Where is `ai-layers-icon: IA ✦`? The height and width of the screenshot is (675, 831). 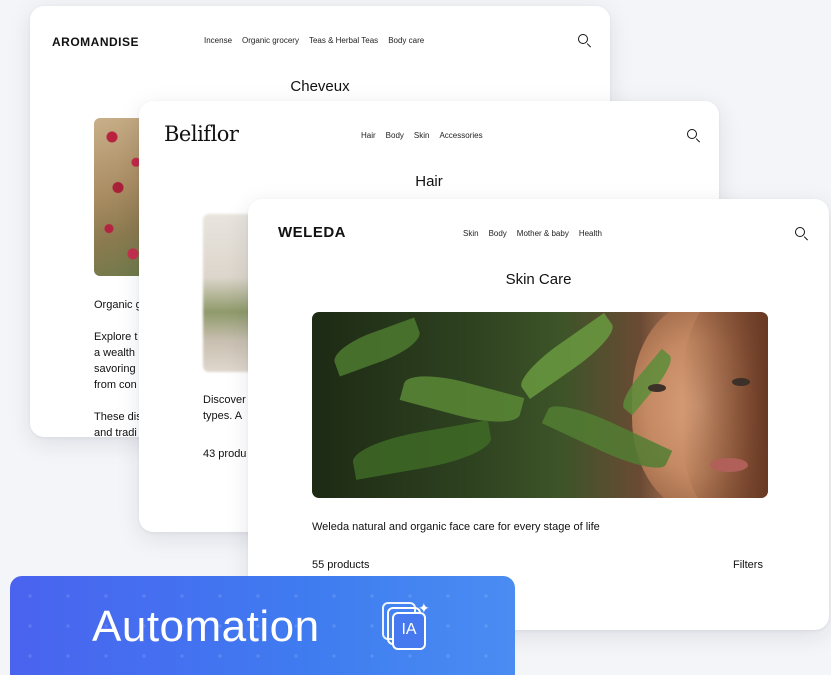
ai-layers-icon: IA ✦ is located at coordinates (406, 625).